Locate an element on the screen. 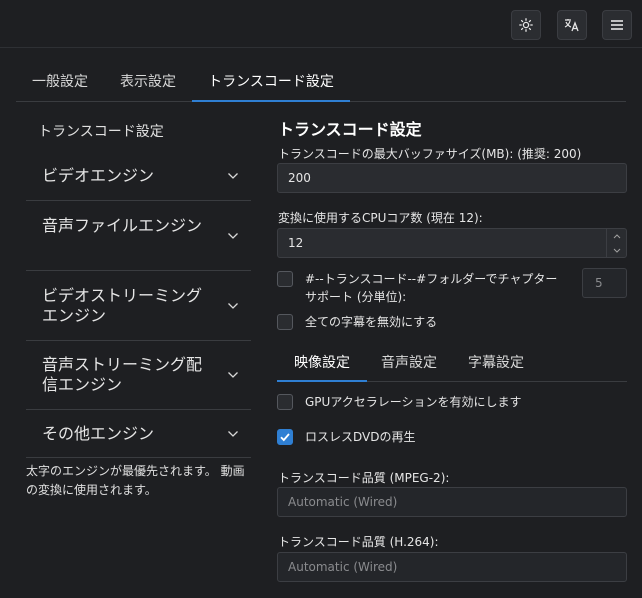 The image size is (642, 598). buffer-size-label: トランスコードの最大バッファサイズ(MB): (推奨: 200) is located at coordinates (430, 154).